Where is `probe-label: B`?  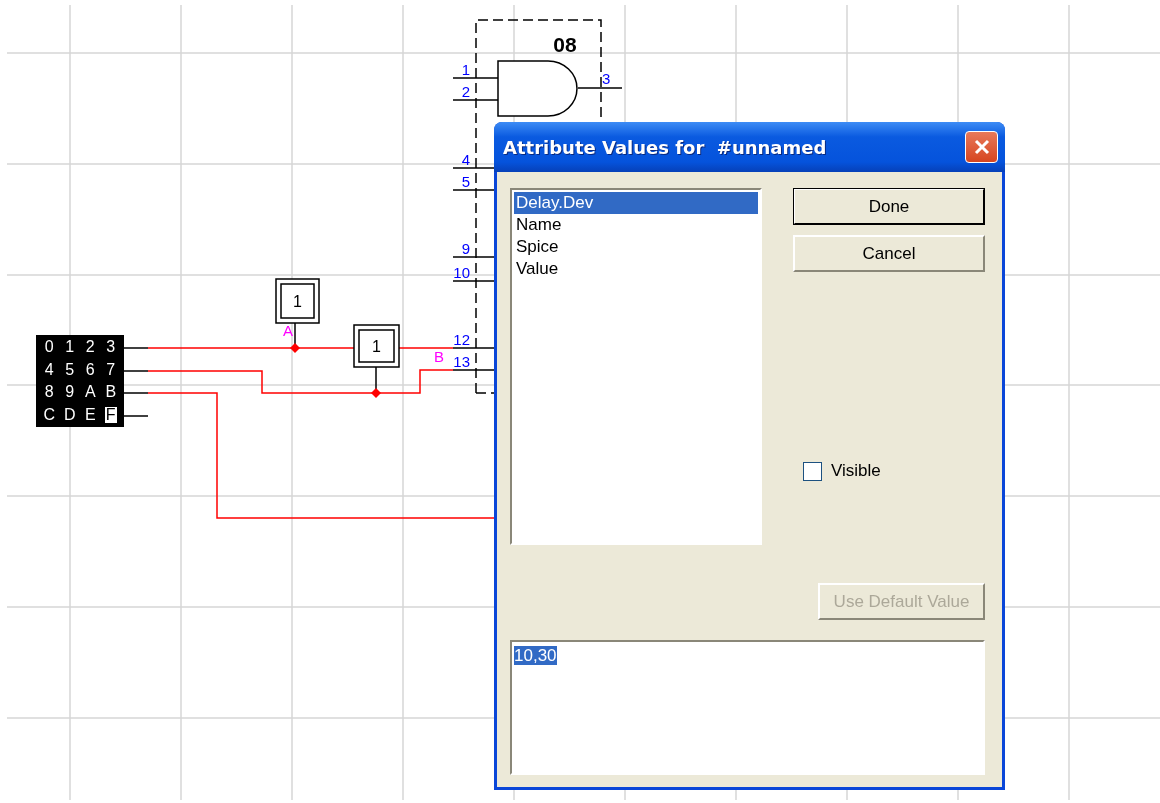
probe-label: B is located at coordinates (439, 356).